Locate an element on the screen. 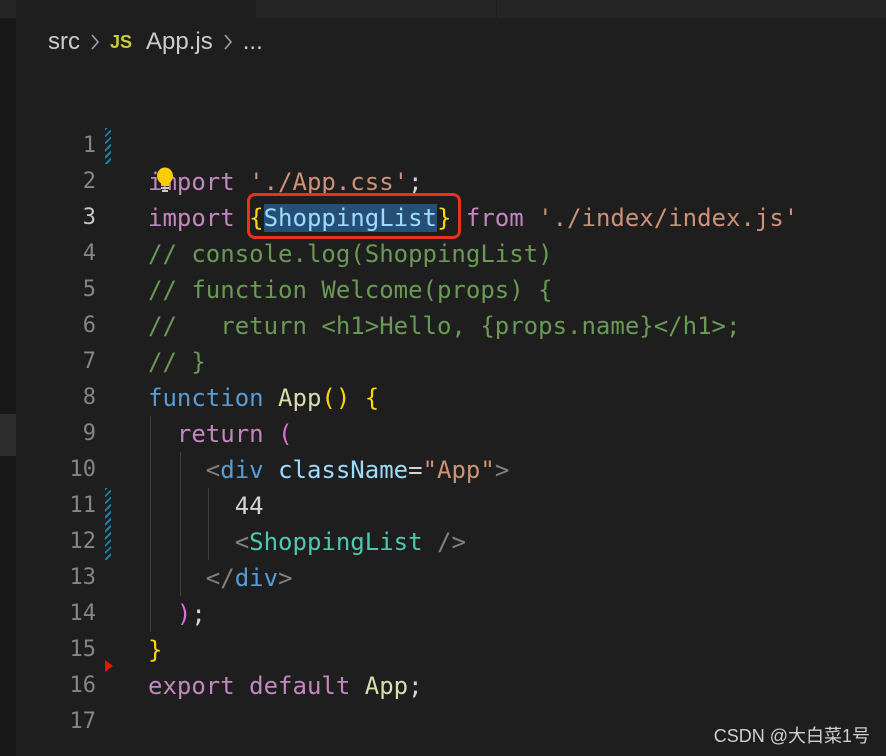 The image size is (886, 756). brace-close: } is located at coordinates (155, 650).